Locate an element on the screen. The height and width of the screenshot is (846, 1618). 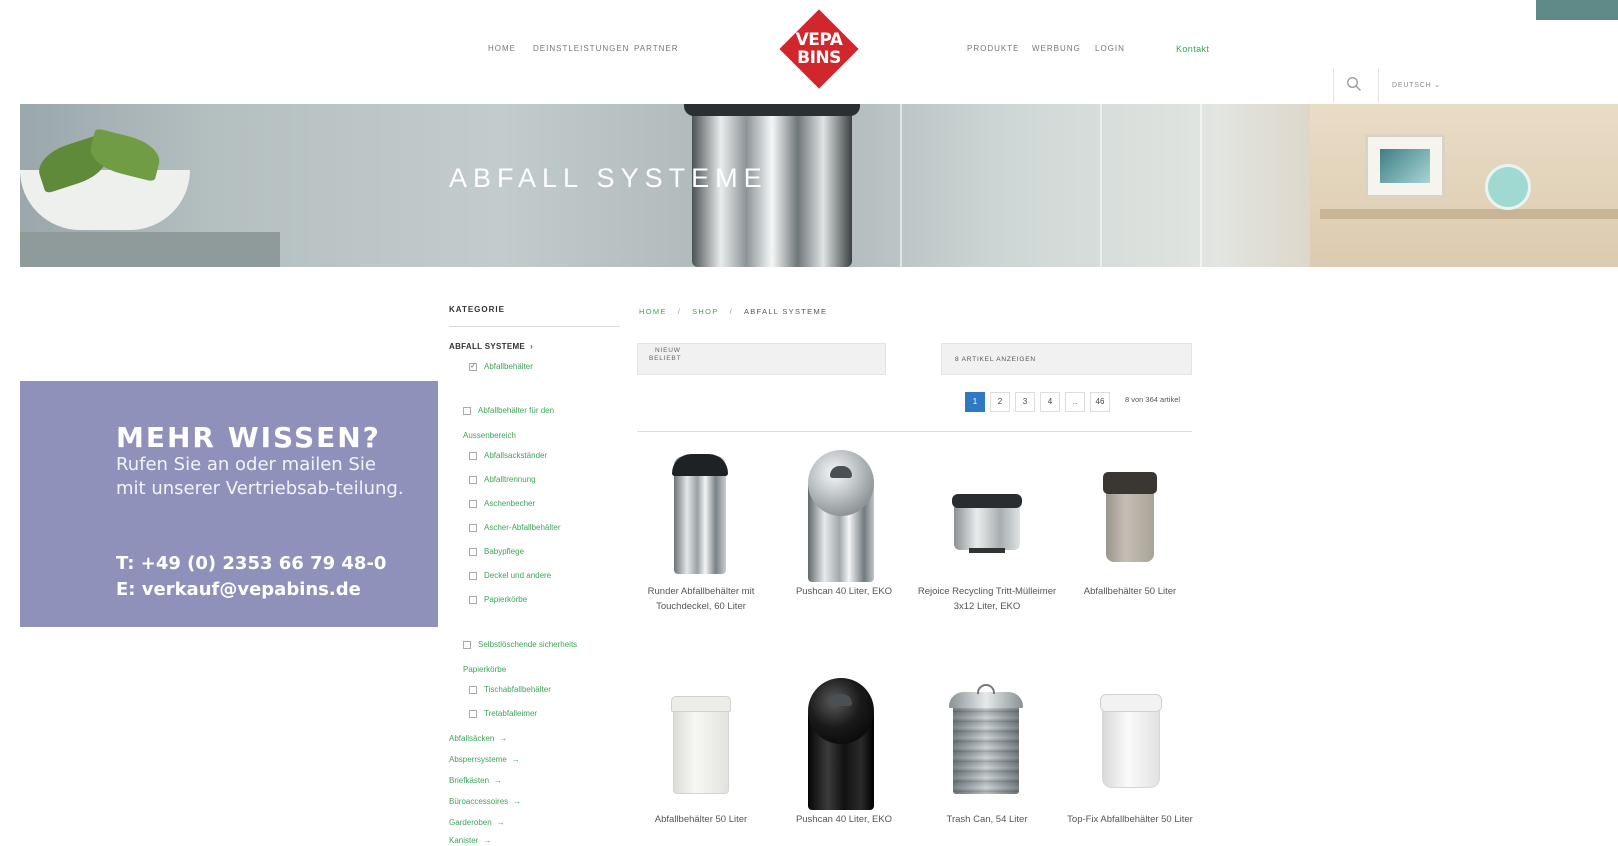
hero-table-edge is located at coordinates (1469, 214).